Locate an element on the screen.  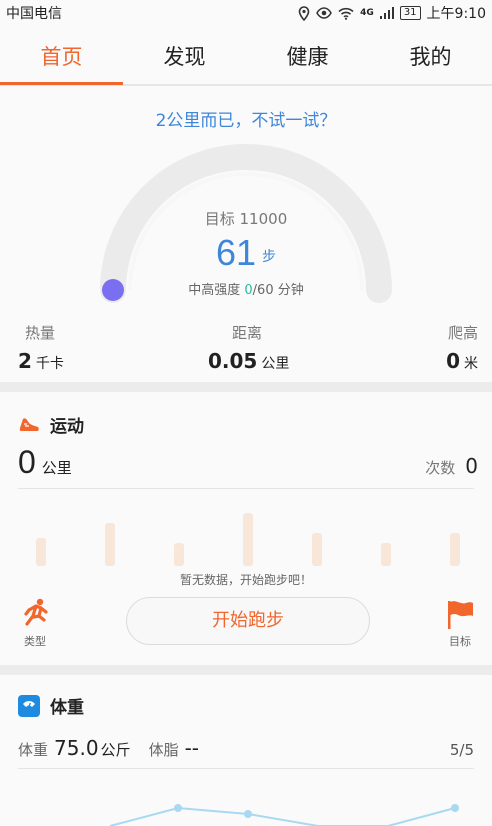
location-icon is located at coordinates (304, 13).